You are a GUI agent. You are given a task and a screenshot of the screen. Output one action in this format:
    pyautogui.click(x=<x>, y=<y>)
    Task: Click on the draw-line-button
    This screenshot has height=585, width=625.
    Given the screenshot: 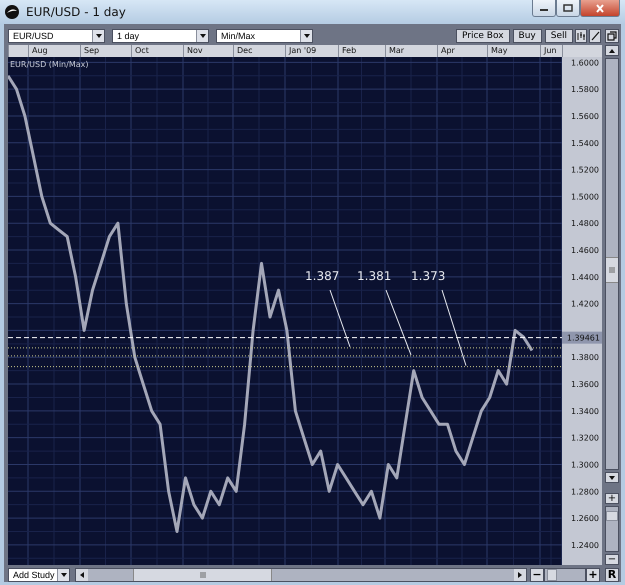 What is the action you would take?
    pyautogui.click(x=595, y=36)
    